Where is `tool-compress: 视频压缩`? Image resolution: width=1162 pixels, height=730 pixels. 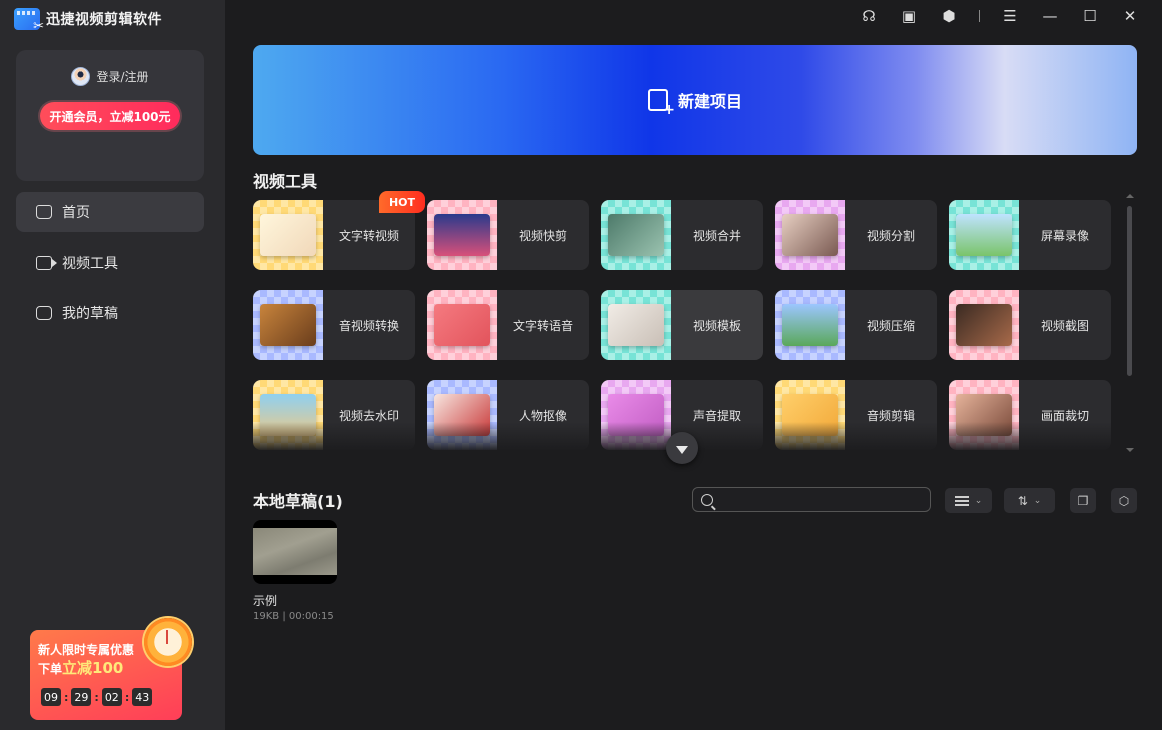 tool-compress: 视频压缩 is located at coordinates (856, 325).